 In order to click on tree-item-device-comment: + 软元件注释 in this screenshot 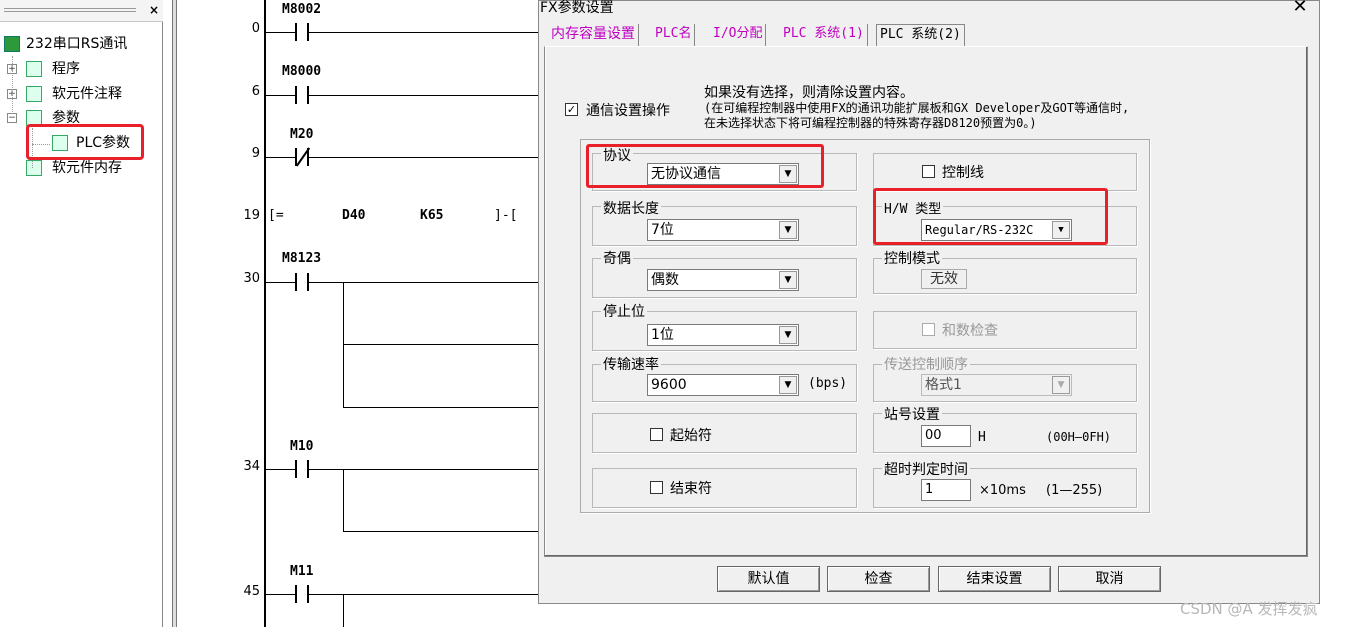, I will do `click(80, 94)`.